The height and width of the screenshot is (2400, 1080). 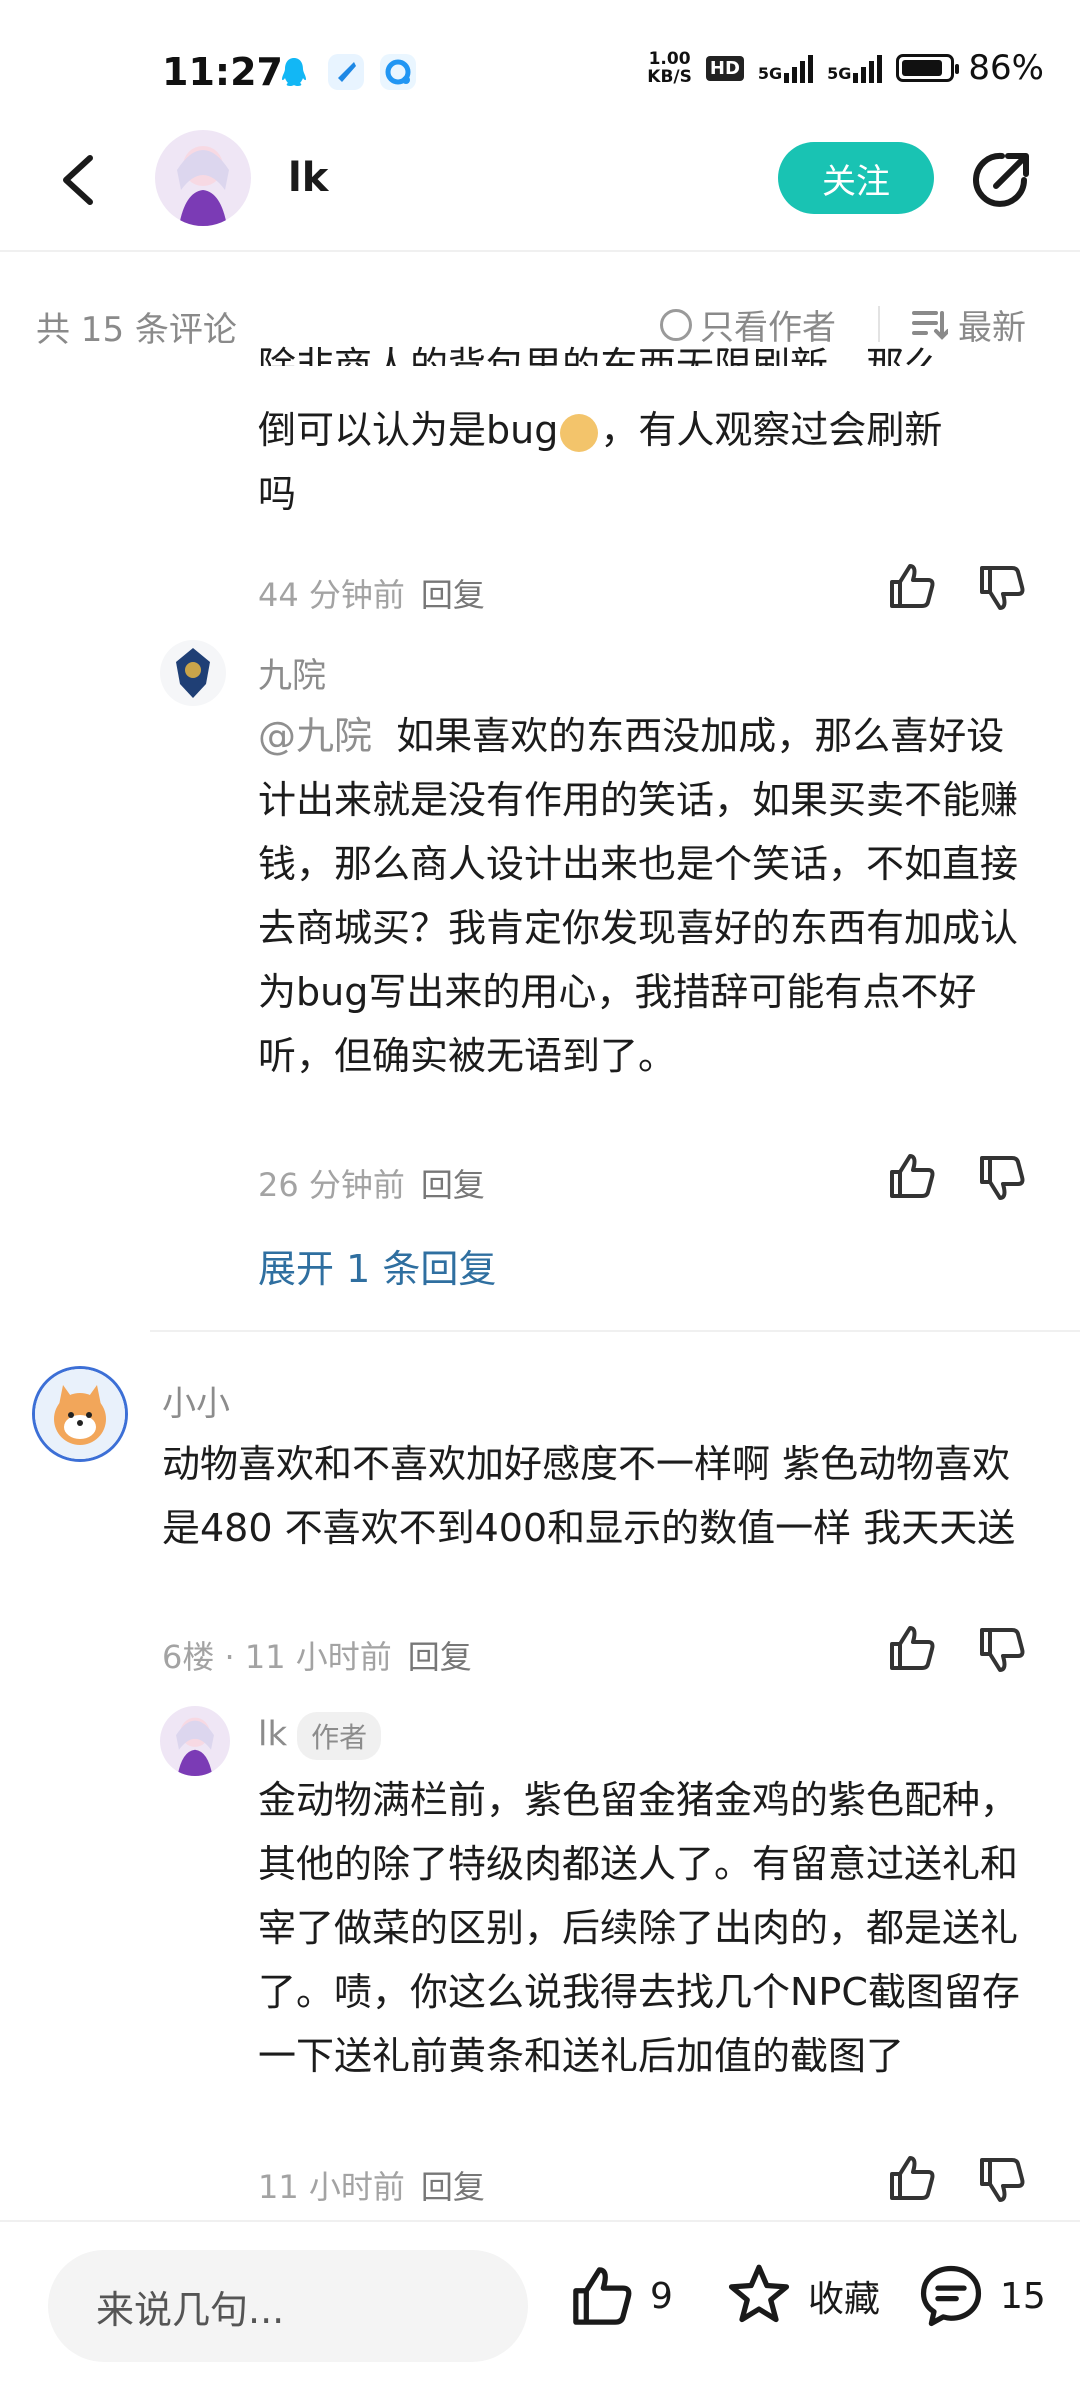 I want to click on expand-replies-link: 展开 1 条回复, so click(x=377, y=1265).